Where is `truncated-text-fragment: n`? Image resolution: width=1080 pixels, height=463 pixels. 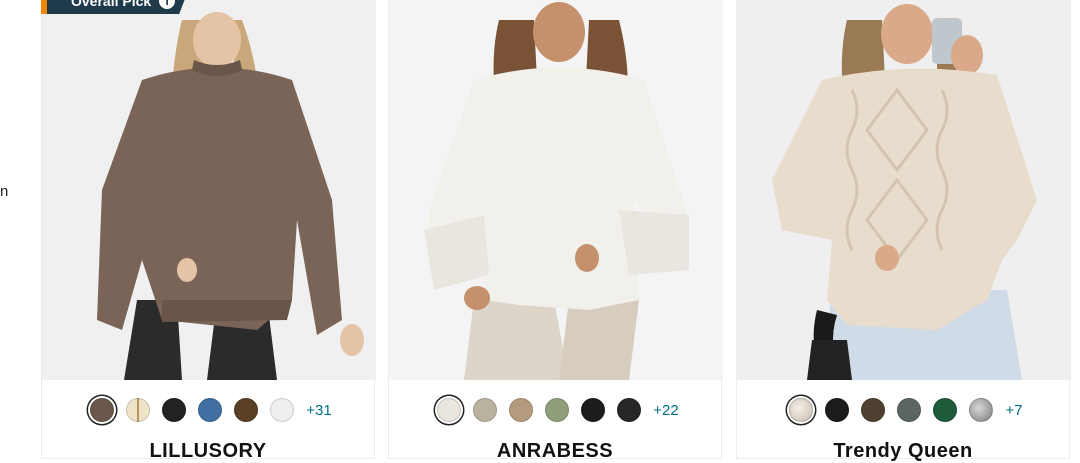 truncated-text-fragment: n is located at coordinates (4, 191).